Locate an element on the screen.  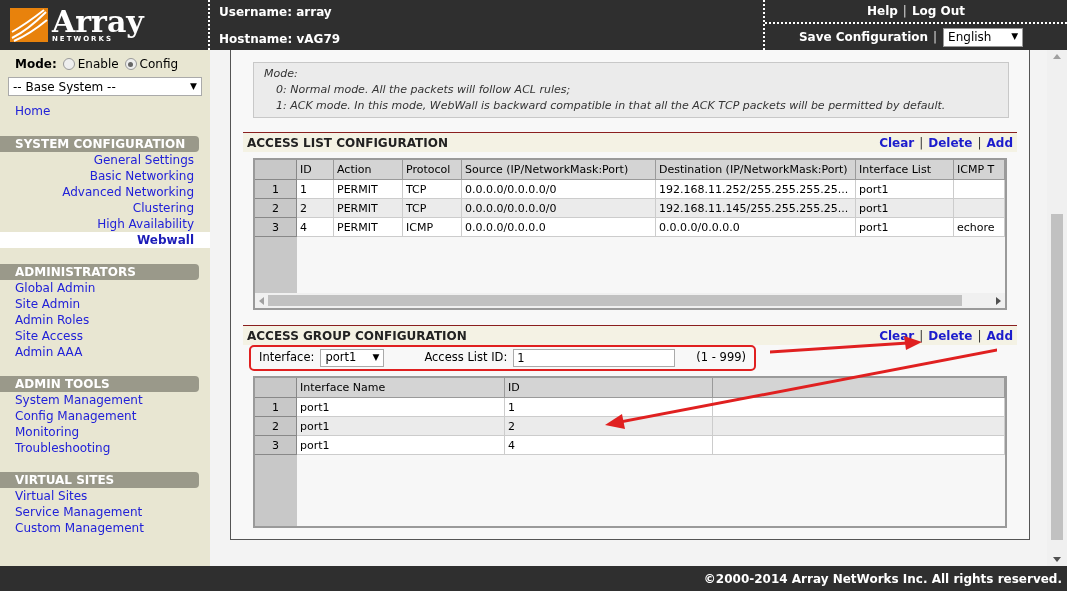
sidebar-item: Clustering is located at coordinates (105, 208).